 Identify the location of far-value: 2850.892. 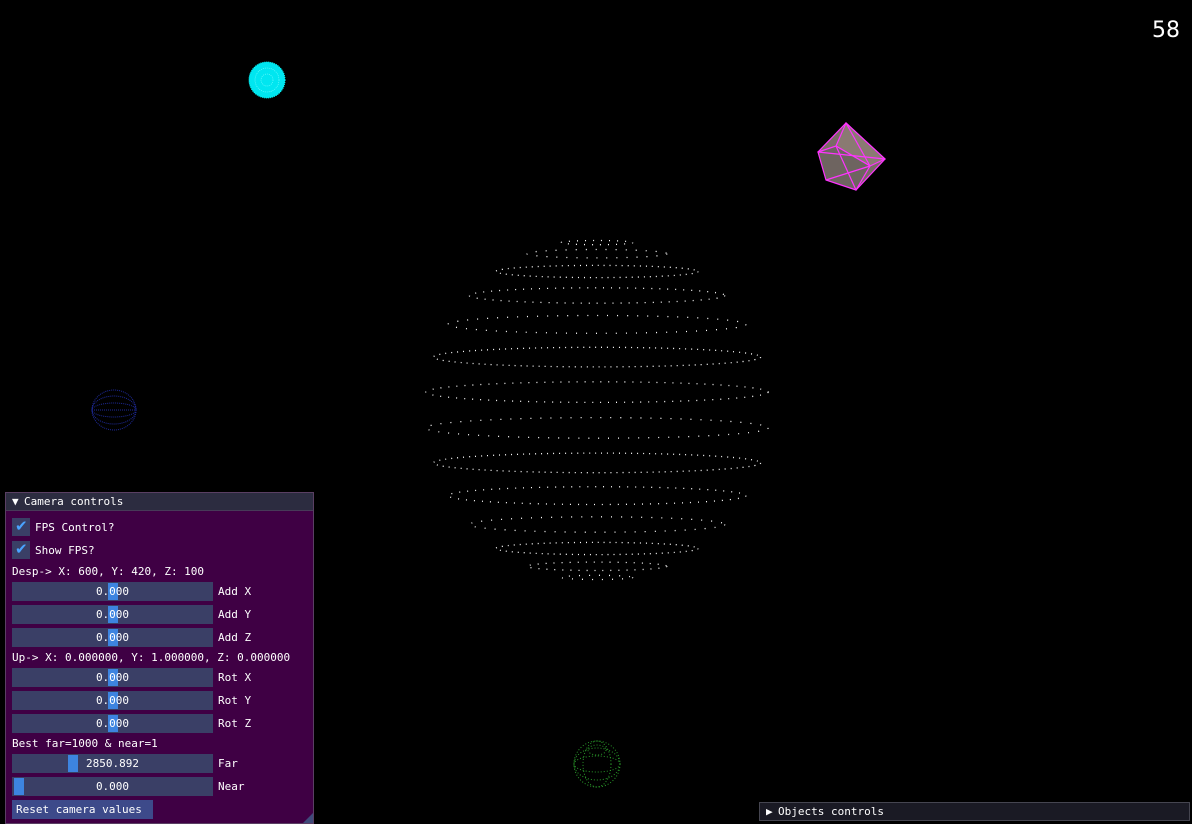
(112, 763).